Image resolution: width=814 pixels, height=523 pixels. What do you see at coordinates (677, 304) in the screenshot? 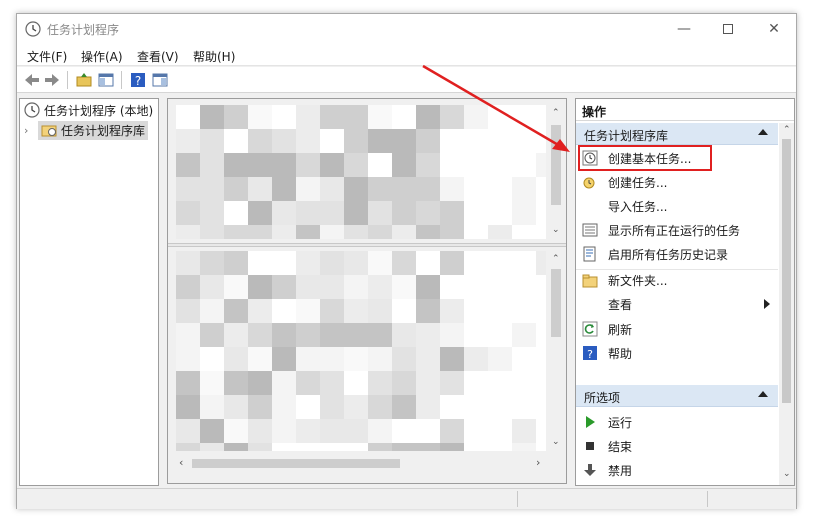
I see `action-item: 查看` at bounding box center [677, 304].